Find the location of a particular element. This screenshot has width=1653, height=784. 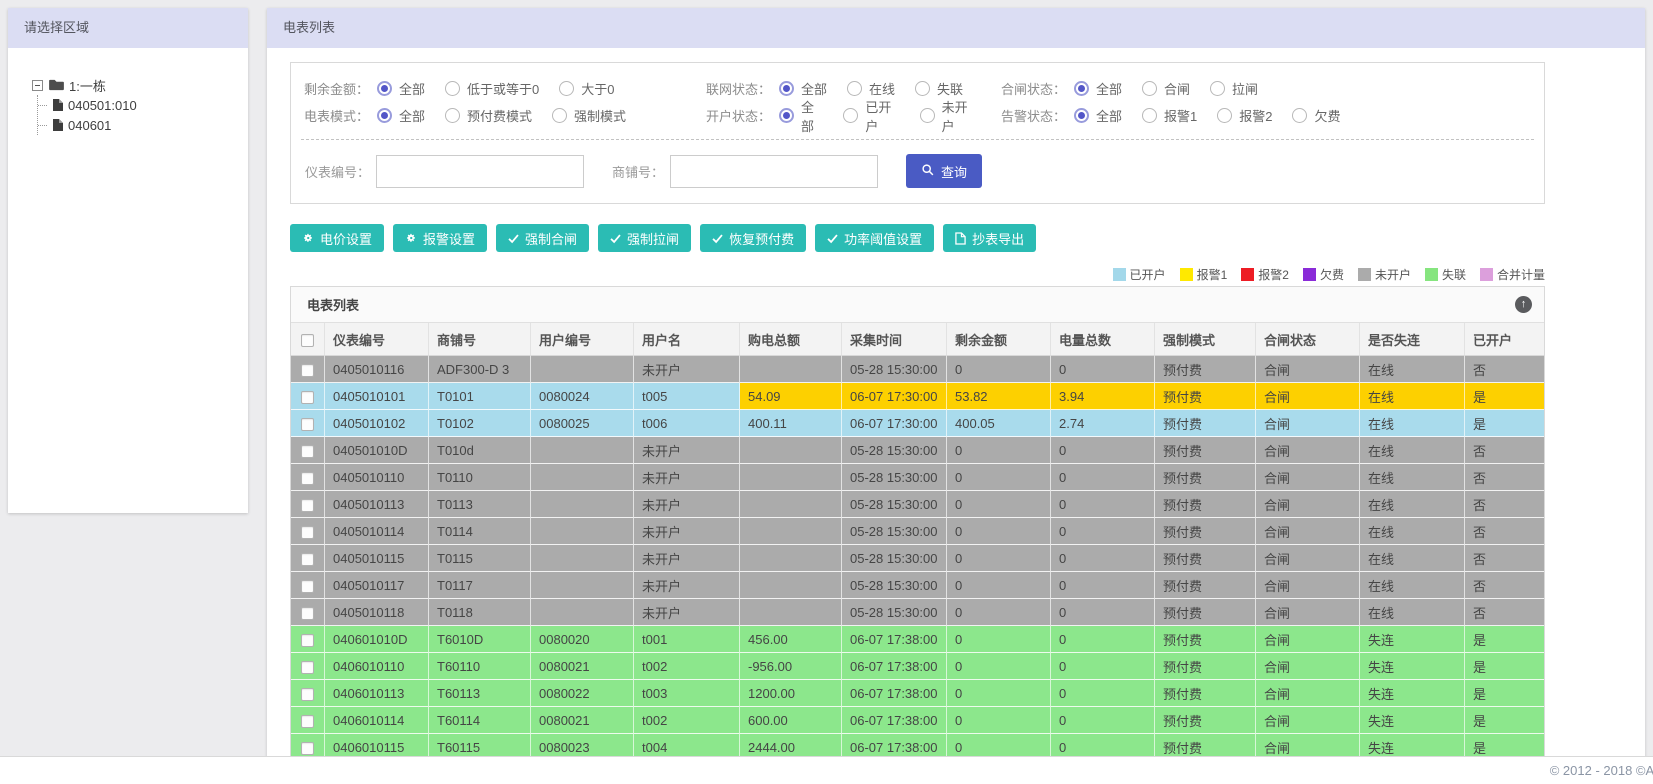

radio-option: 合闸 is located at coordinates (1166, 88).